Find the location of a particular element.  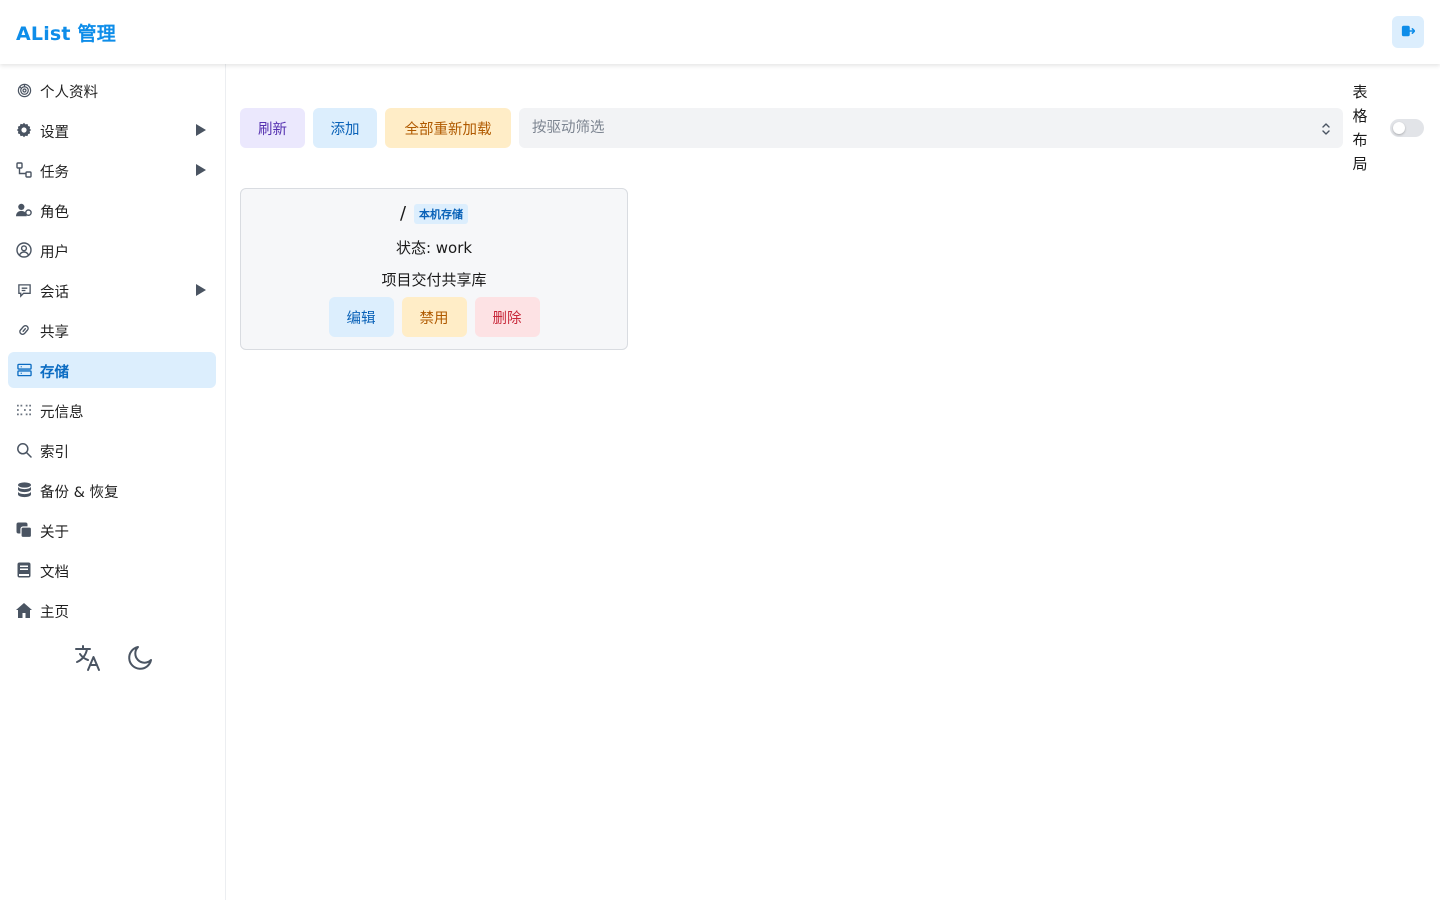

edit-button: 编辑 is located at coordinates (361, 317).